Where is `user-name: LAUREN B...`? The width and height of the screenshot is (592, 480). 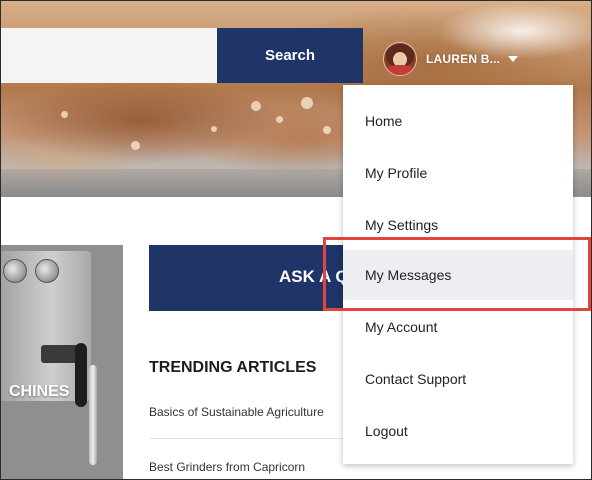
user-name: LAUREN B... is located at coordinates (463, 59).